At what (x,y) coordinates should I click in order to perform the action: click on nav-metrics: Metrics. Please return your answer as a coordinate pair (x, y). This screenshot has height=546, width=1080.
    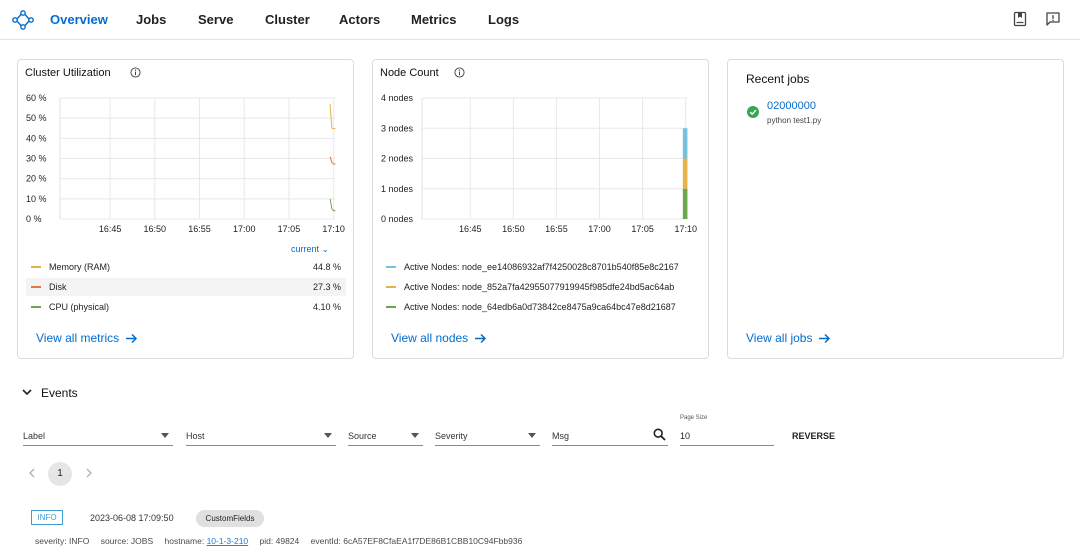
    Looking at the image, I should click on (434, 19).